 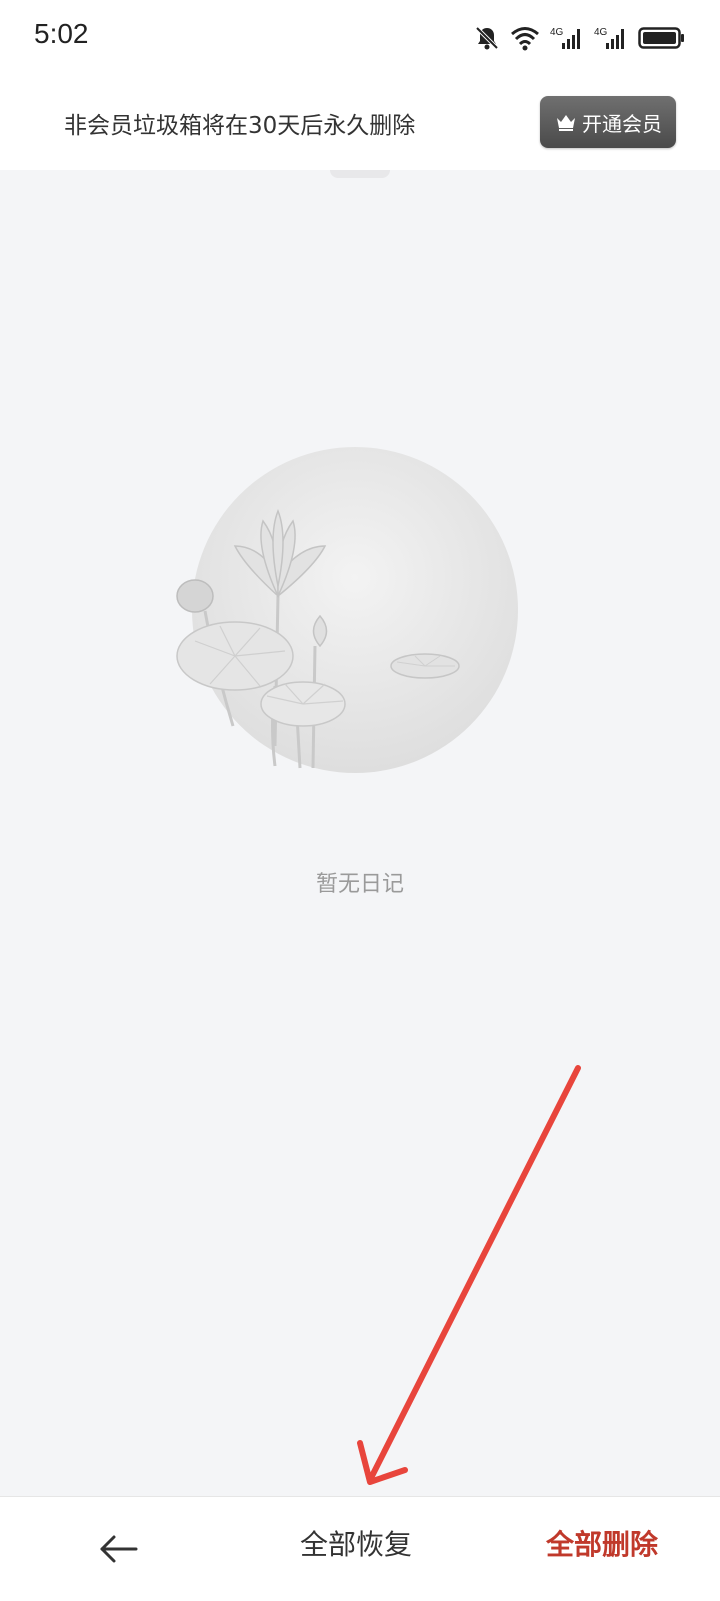 I want to click on empty-state-text: 暂无日记, so click(x=359, y=884).